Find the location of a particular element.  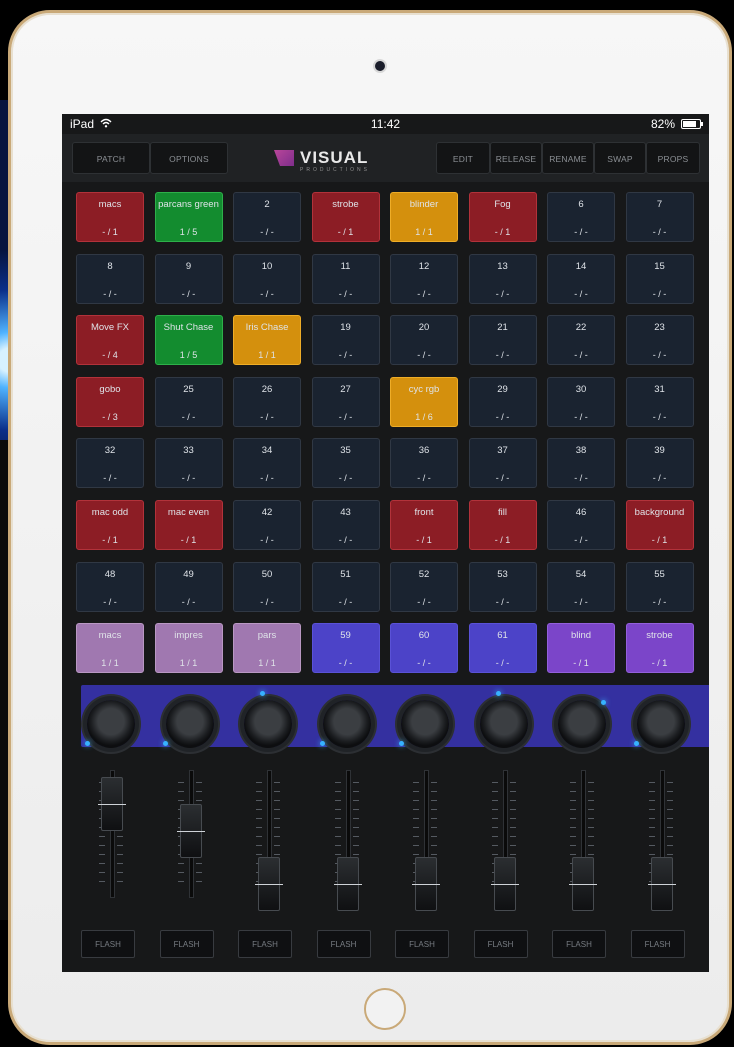

cue-button: gobo - / 3 is located at coordinates (110, 401).